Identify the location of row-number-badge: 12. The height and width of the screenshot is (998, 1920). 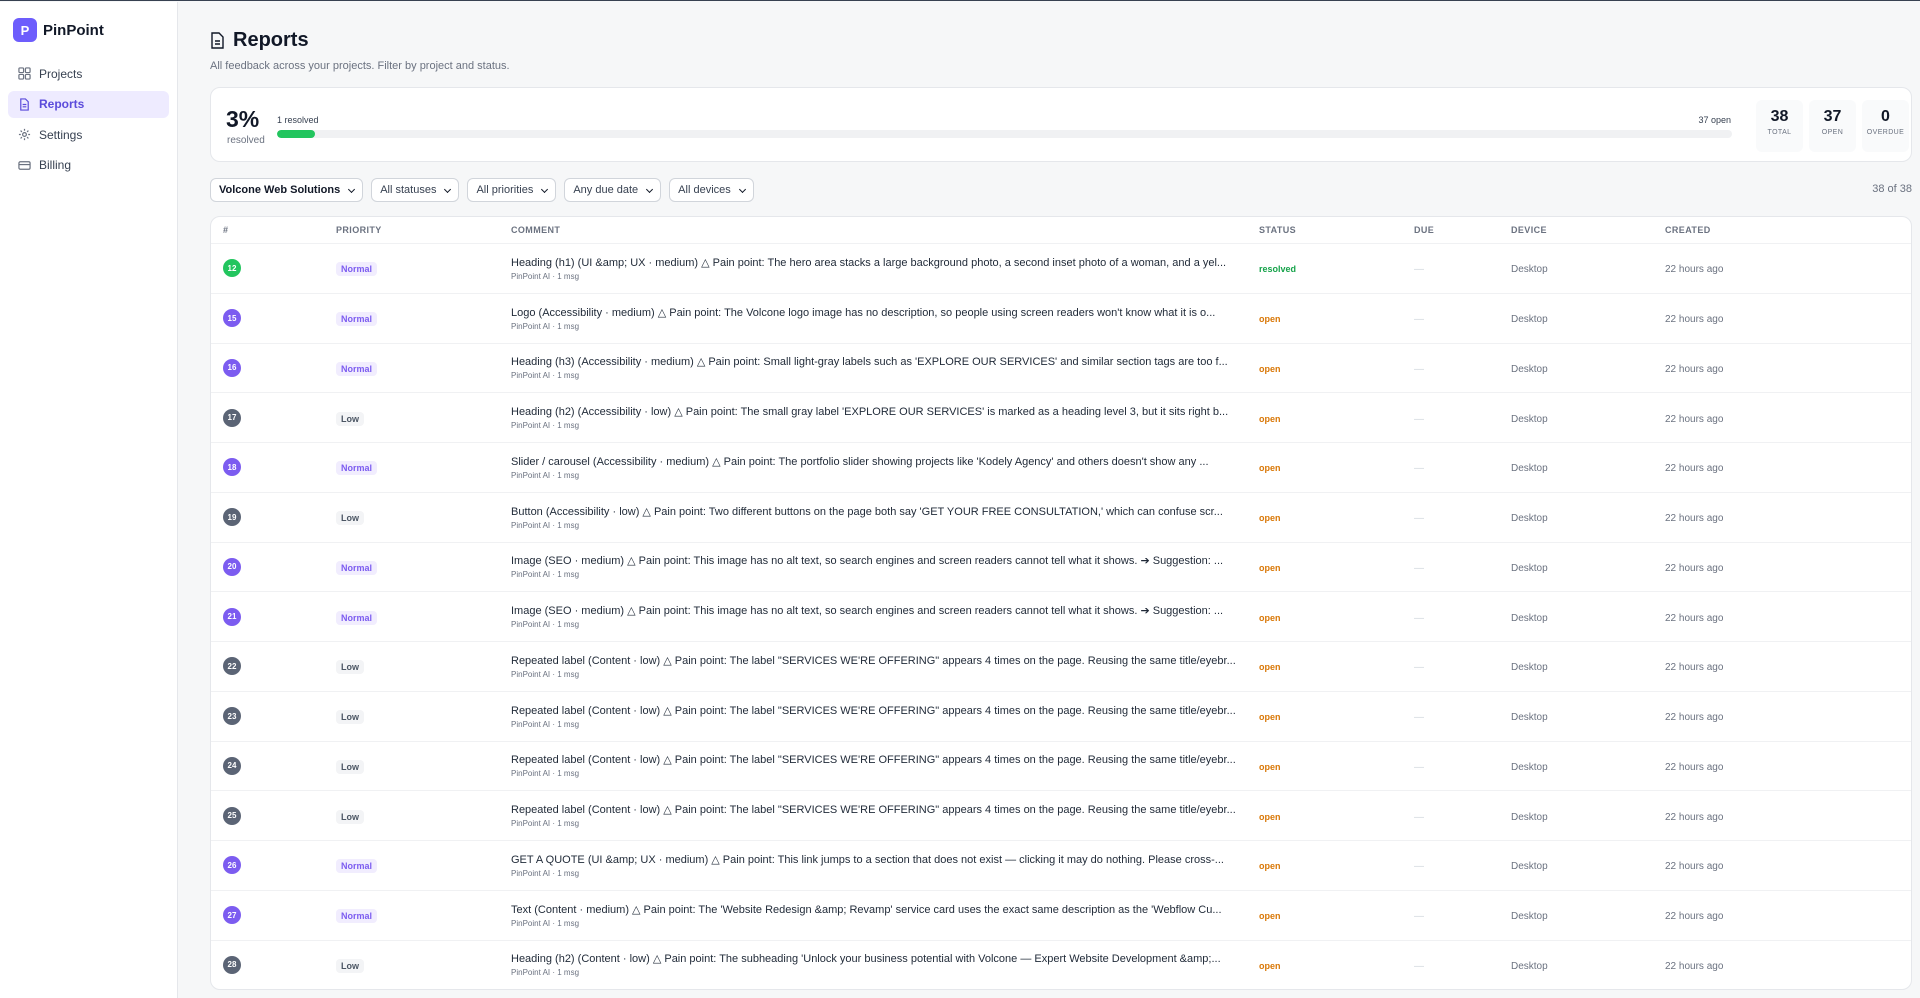
(232, 268).